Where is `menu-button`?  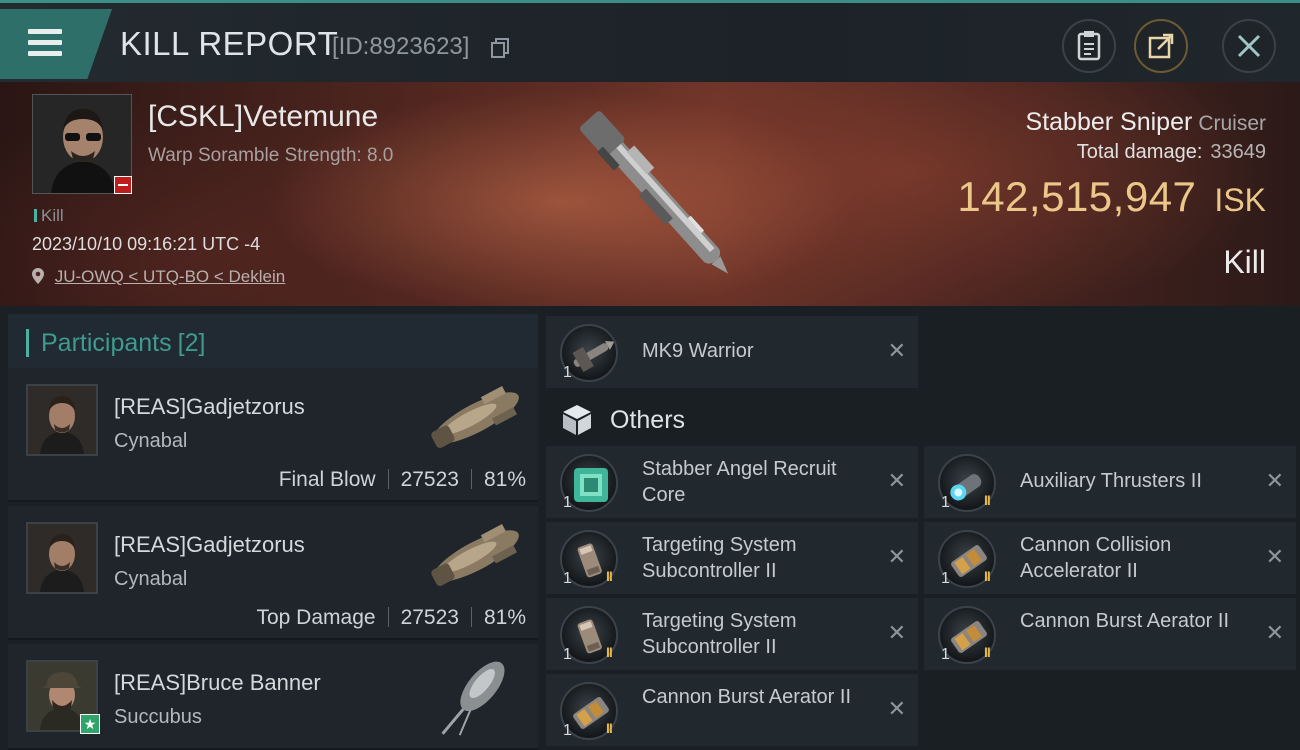
menu-button is located at coordinates (56, 44).